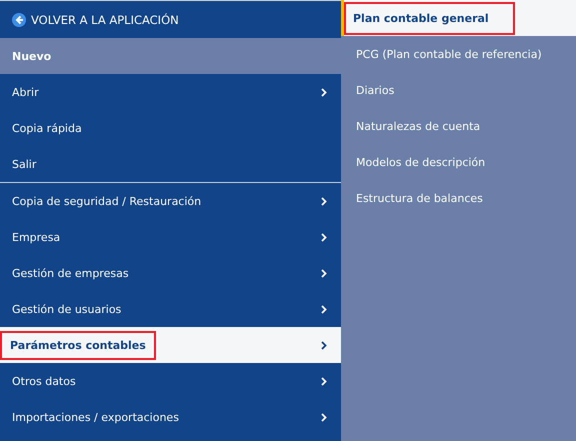 The width and height of the screenshot is (576, 441). I want to click on back-button: VOLVER A LA APLICACIÓN, so click(95, 19).